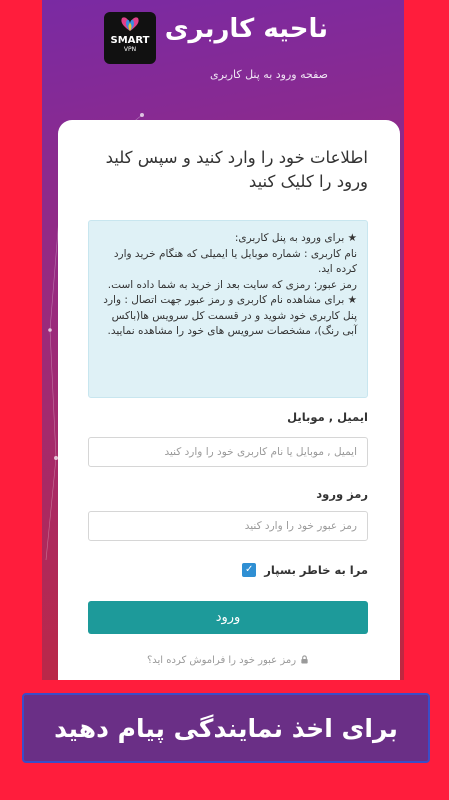 This screenshot has height=800, width=449. What do you see at coordinates (228, 526) in the screenshot?
I see `password-input` at bounding box center [228, 526].